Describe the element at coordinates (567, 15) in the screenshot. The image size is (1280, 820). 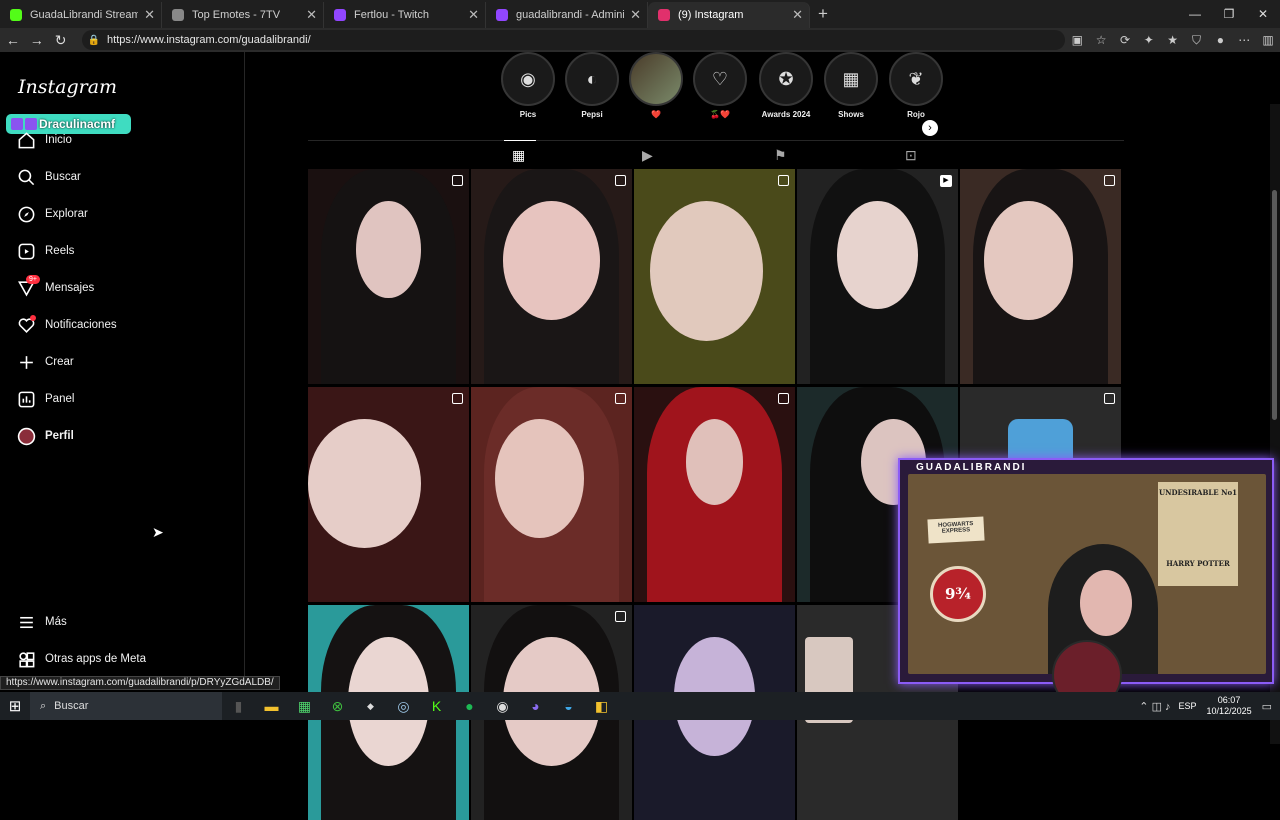
I see `browser-tab: guadalibrandi - Administrador de ✕` at that location.